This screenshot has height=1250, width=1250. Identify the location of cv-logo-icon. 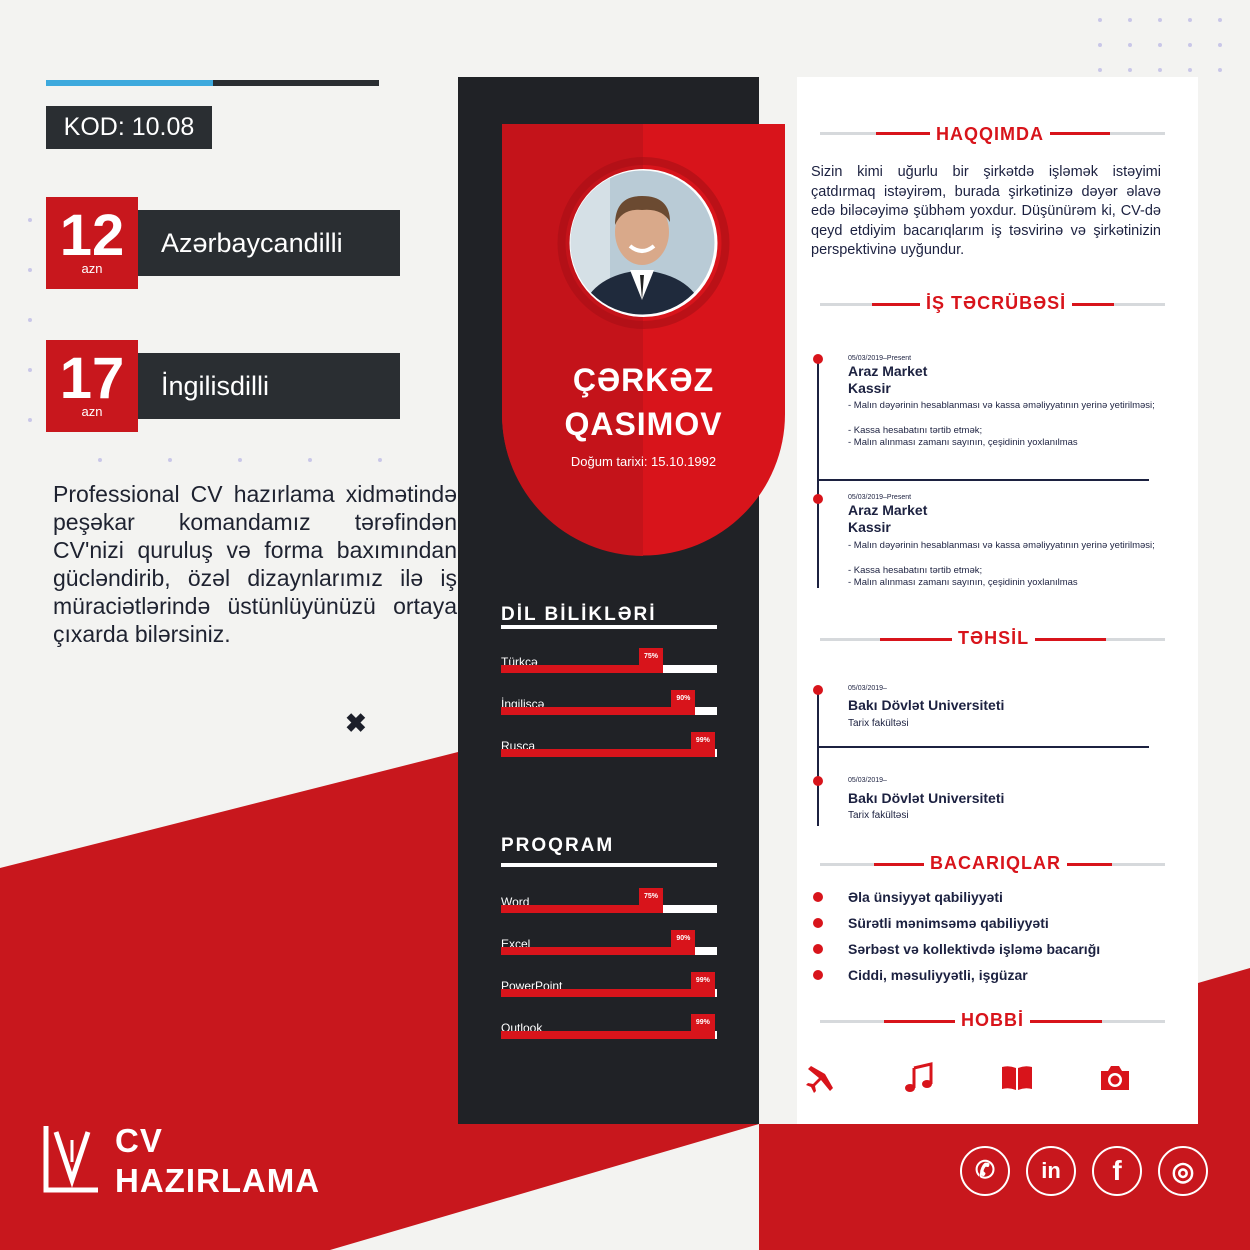
(70, 1159).